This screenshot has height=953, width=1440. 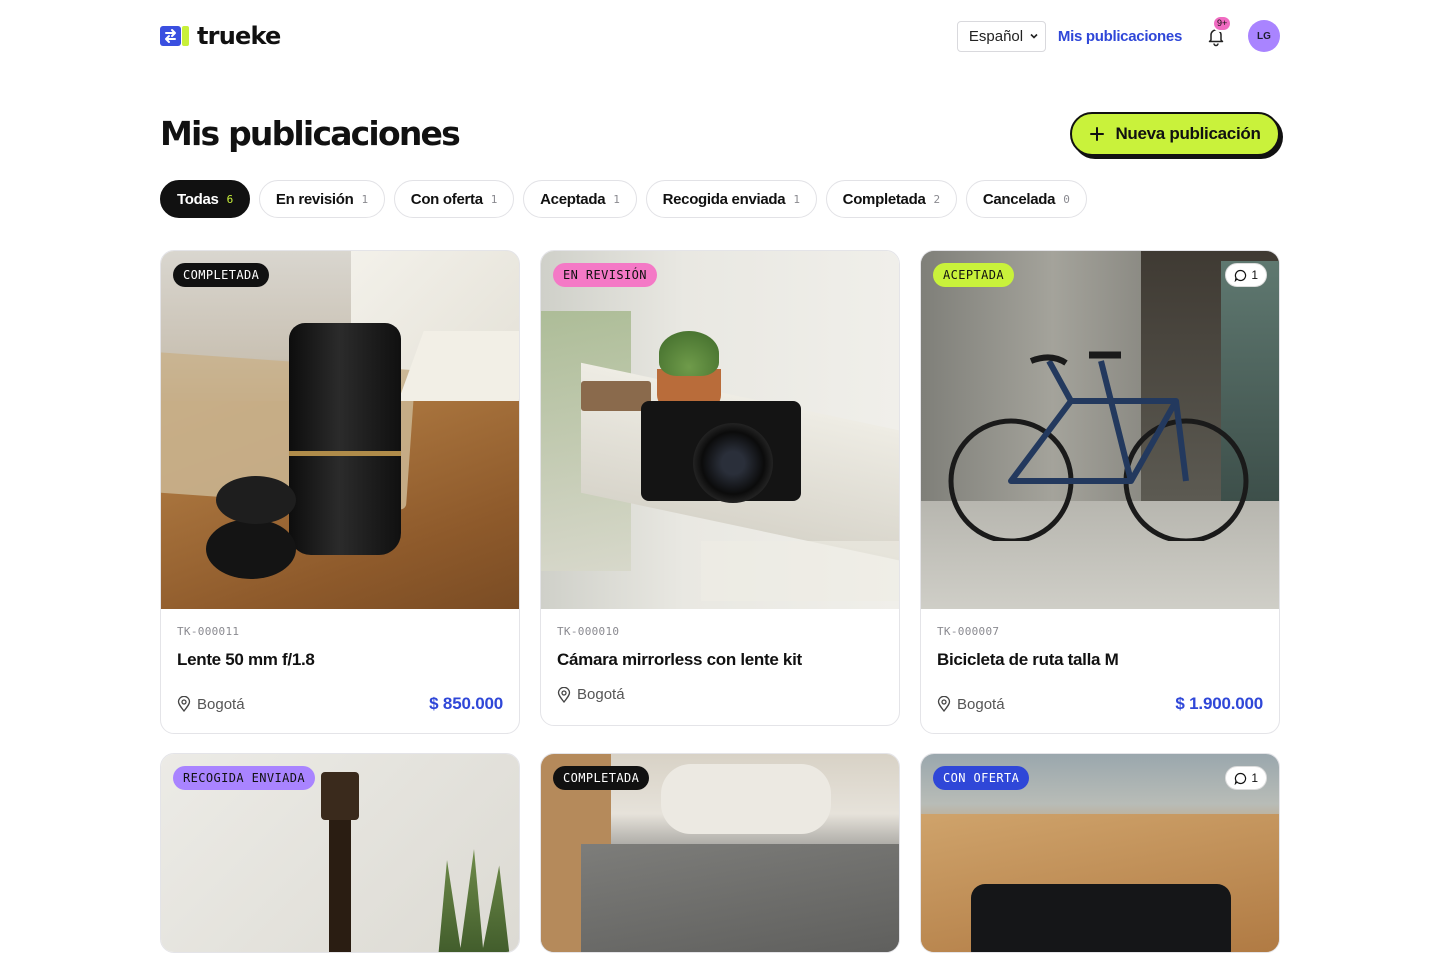 I want to click on status-badge: CON OFERTA, so click(x=981, y=778).